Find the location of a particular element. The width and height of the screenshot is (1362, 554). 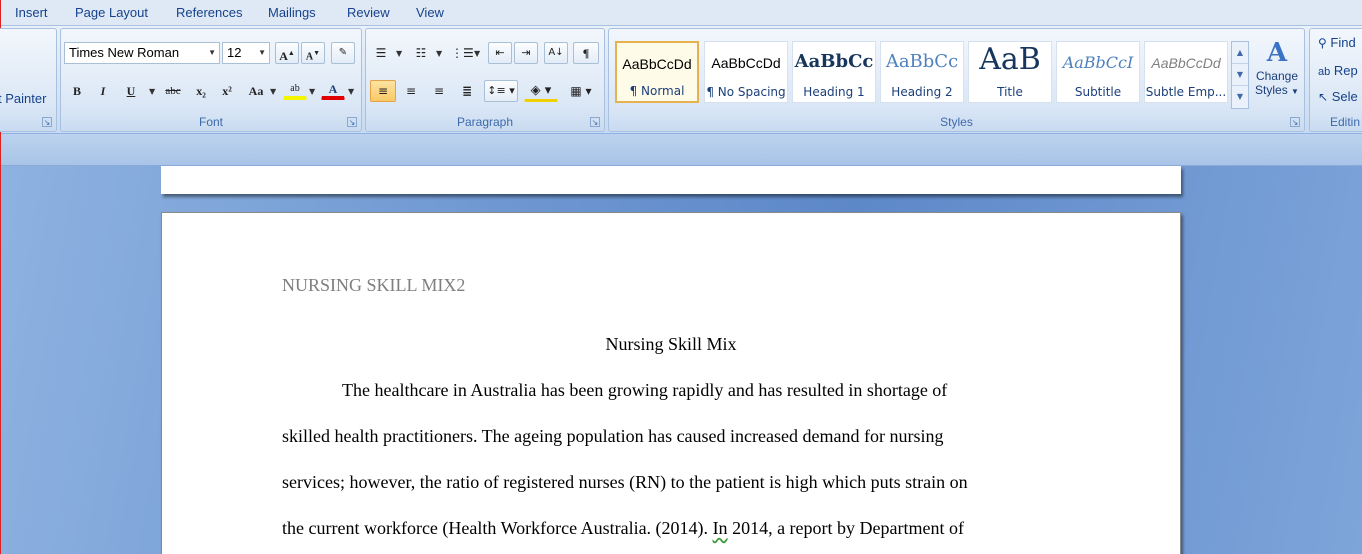

style-subtitle: AaBbCcI Subtitle is located at coordinates (1098, 72).